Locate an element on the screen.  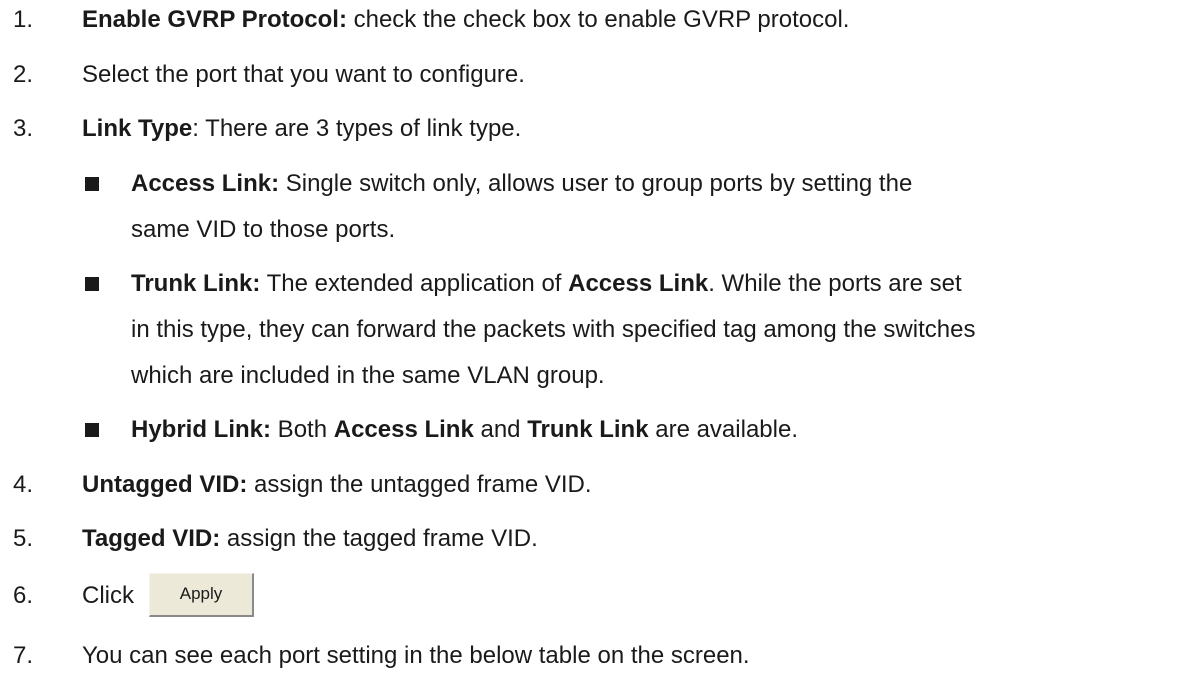
link-type-term: Access Link: is located at coordinates (205, 183).